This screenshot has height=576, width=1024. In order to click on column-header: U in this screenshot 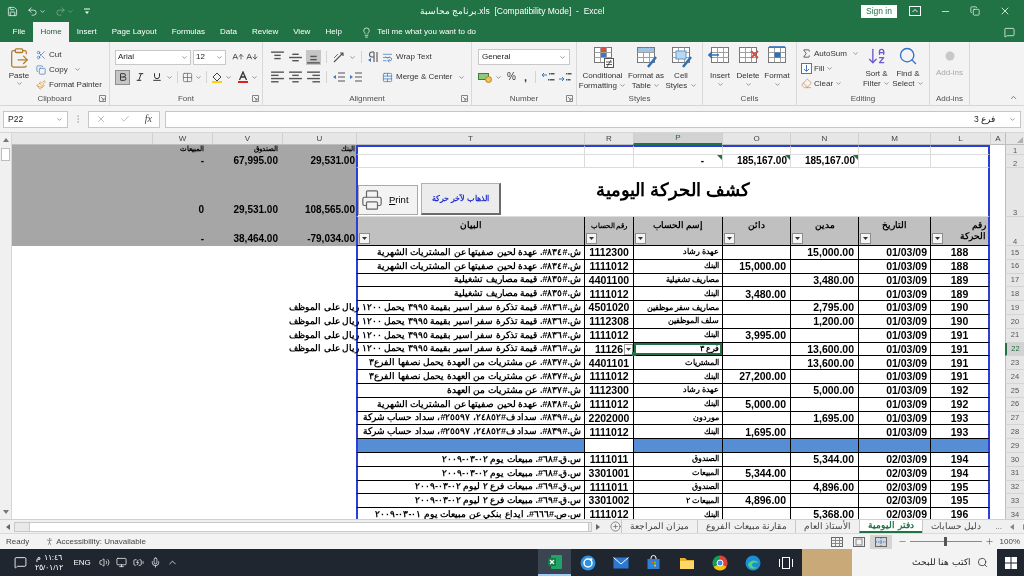, I will do `click(319, 139)`.